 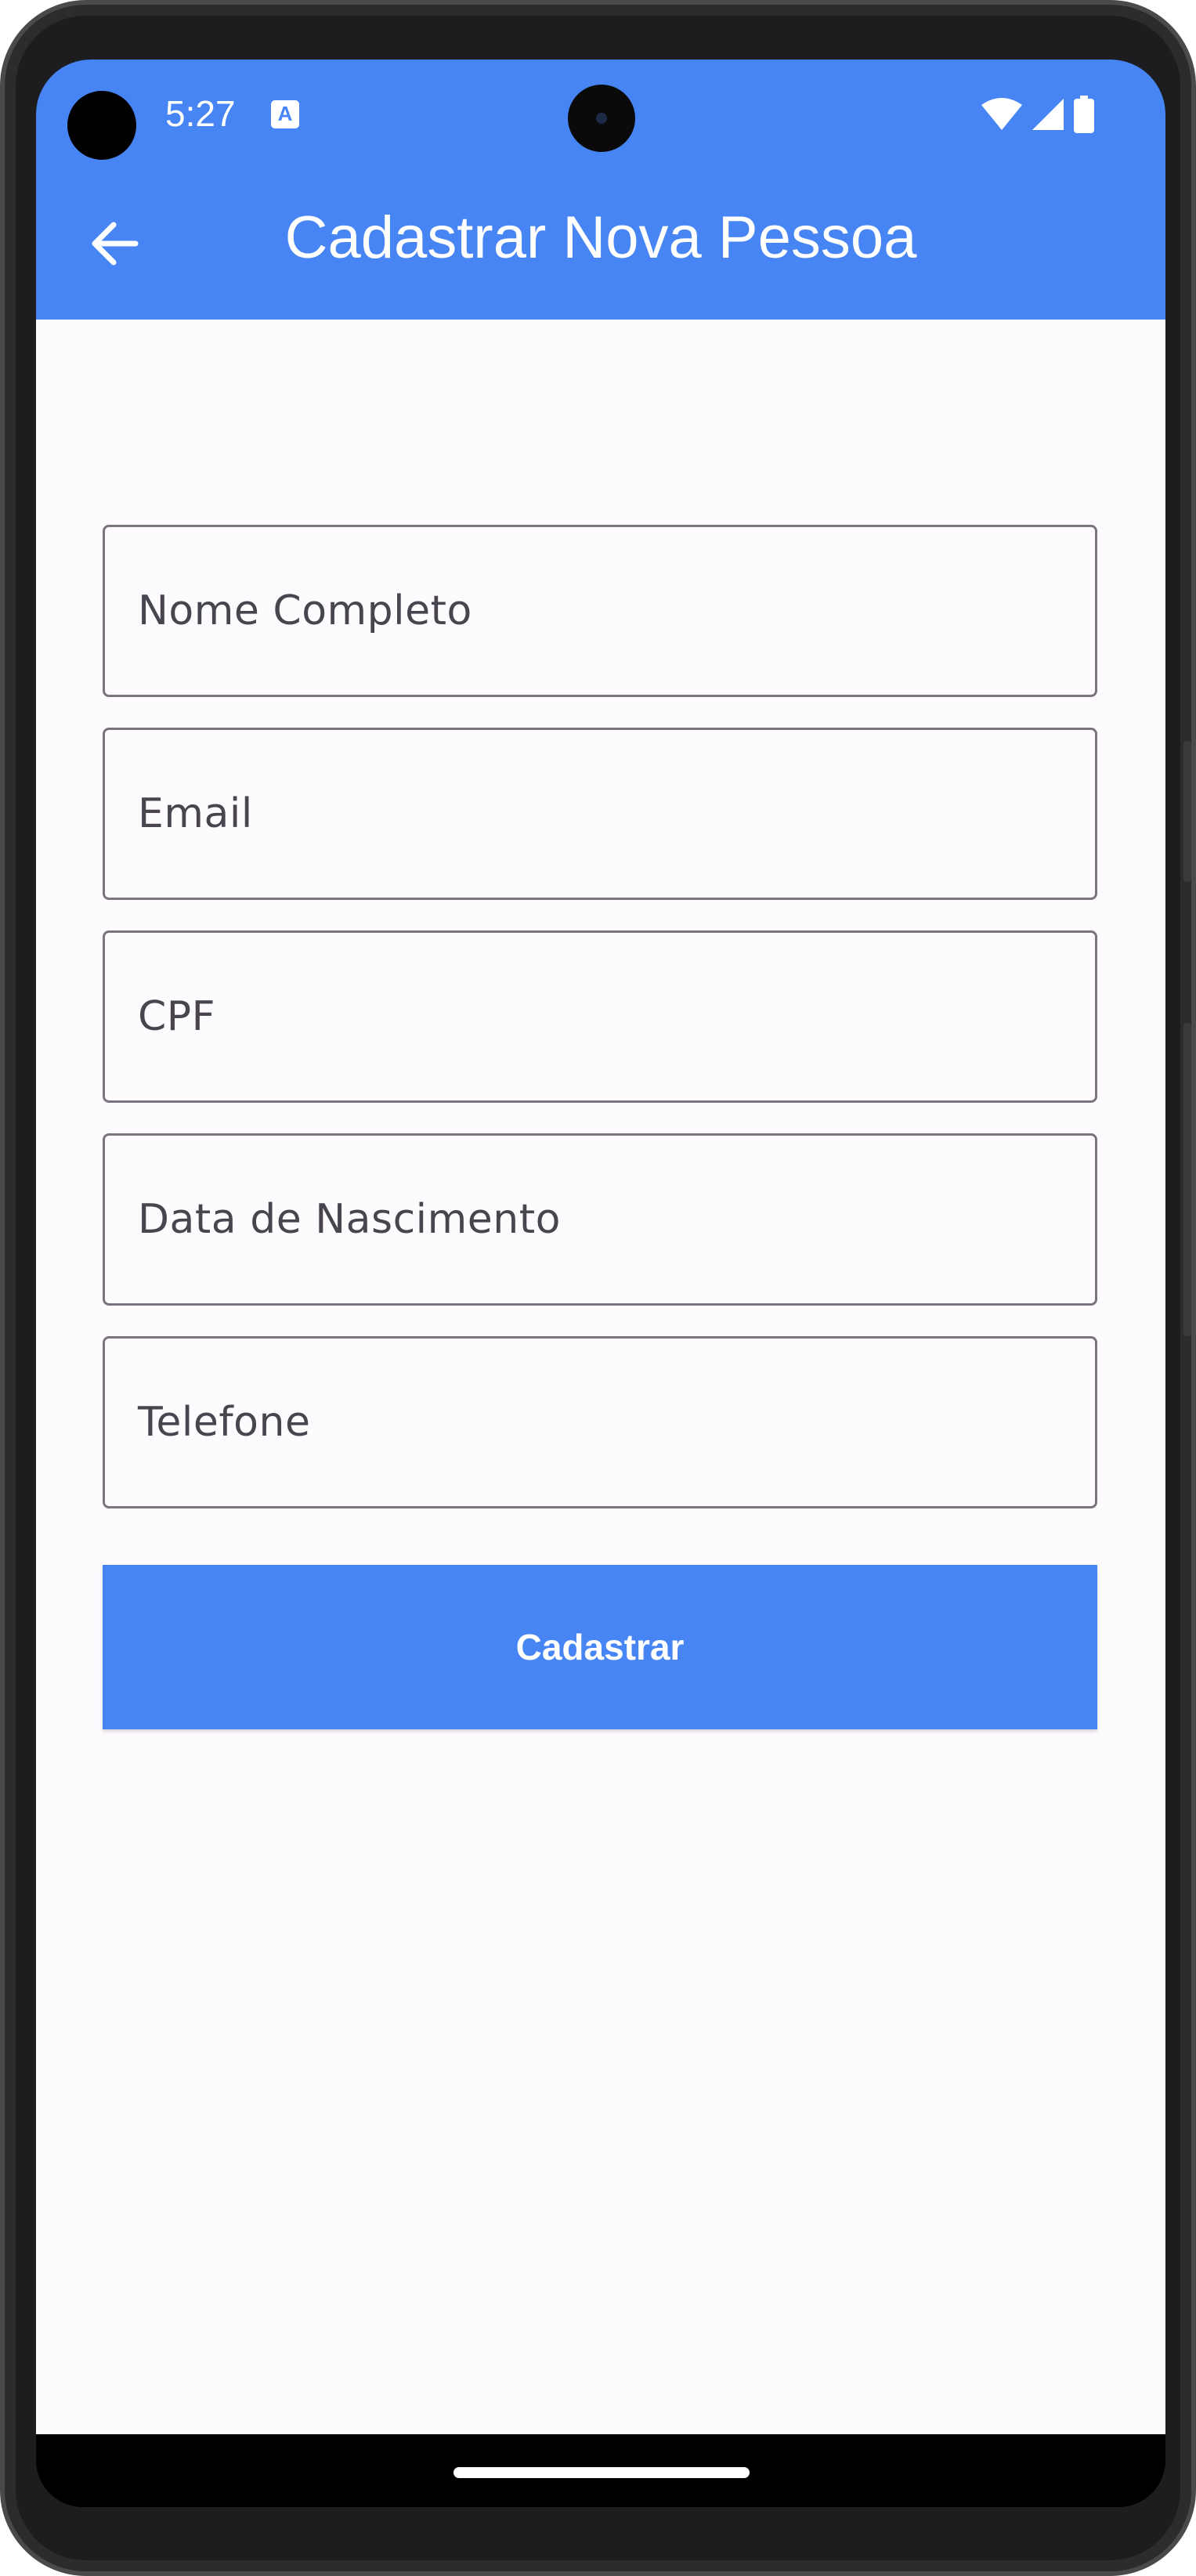 I want to click on navigation-bar, so click(x=600, y=2470).